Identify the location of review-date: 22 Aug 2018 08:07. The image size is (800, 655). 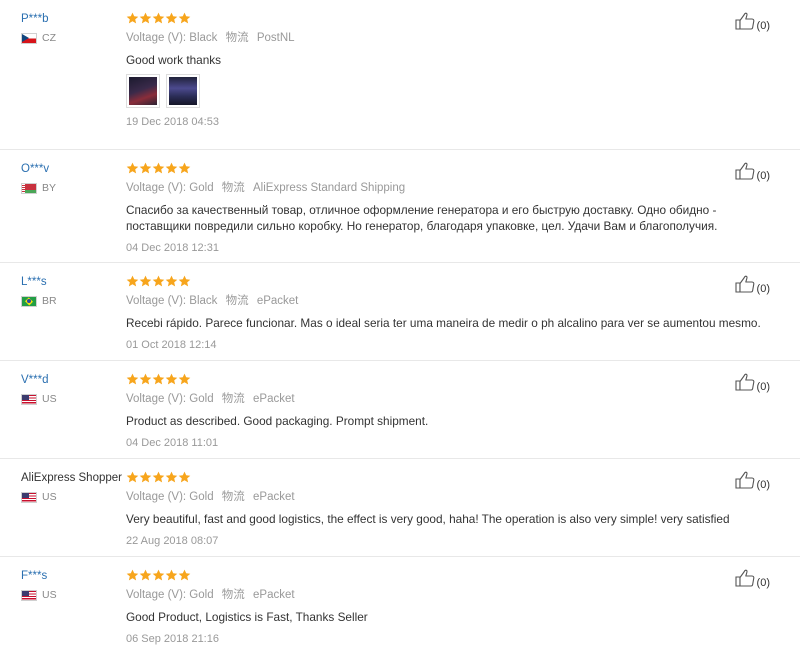
(172, 541).